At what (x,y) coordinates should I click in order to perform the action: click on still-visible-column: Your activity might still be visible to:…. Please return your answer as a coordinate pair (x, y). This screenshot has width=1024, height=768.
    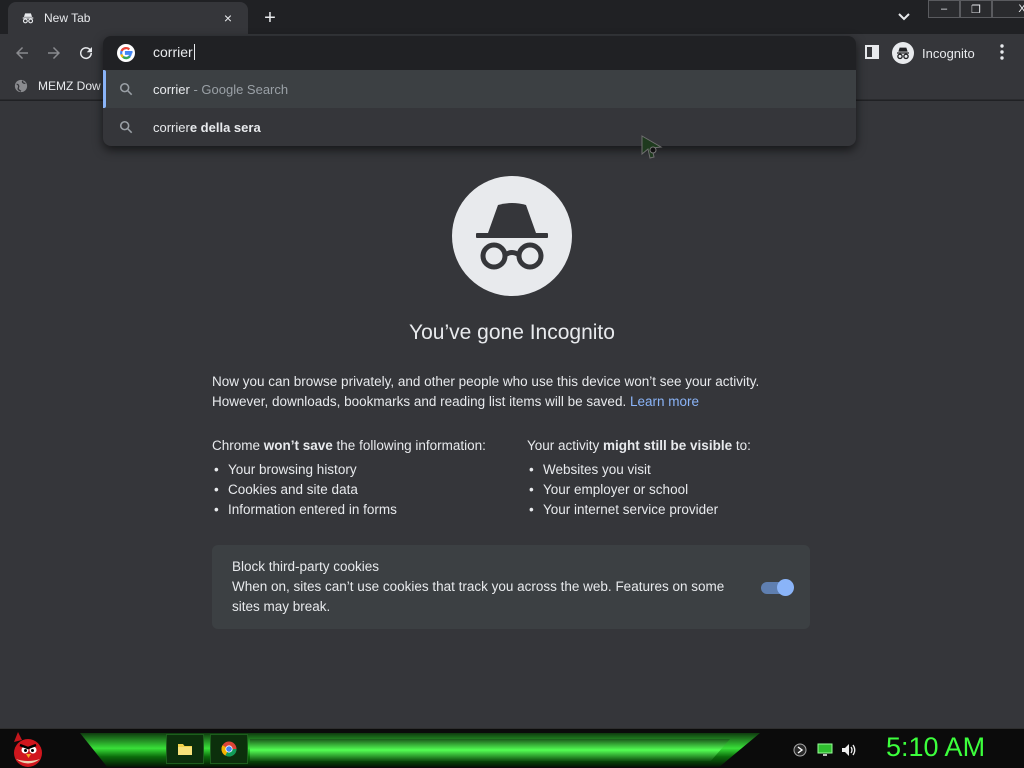
    Looking at the image, I should click on (677, 478).